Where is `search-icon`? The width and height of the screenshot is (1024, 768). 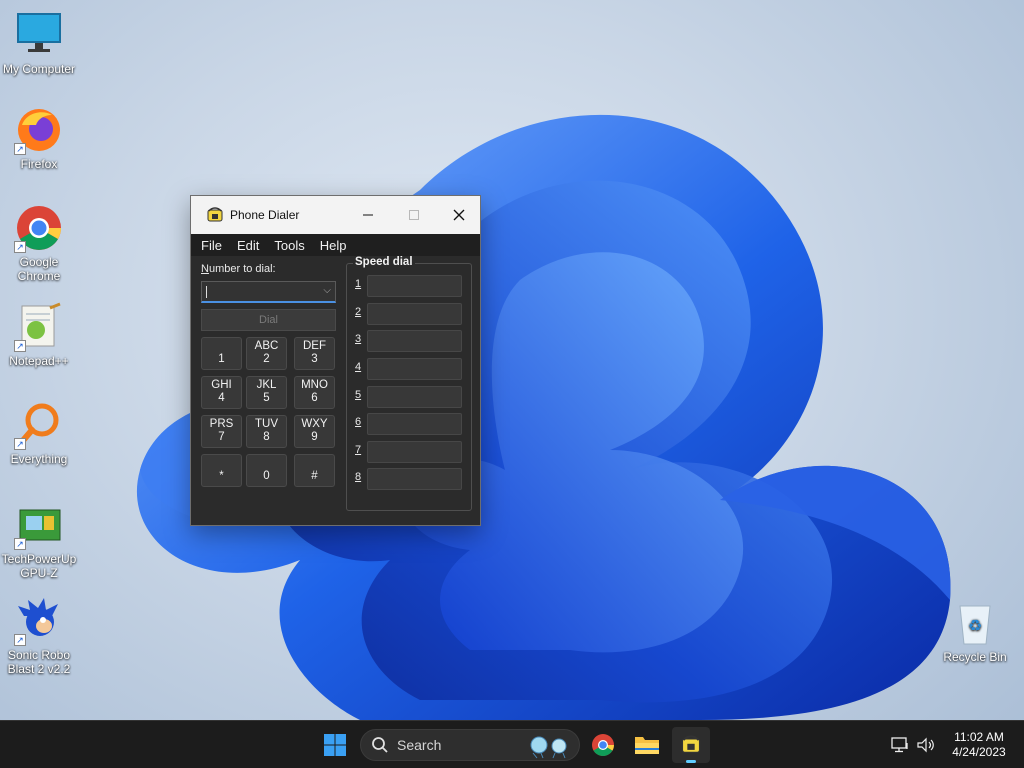
search-icon is located at coordinates (380, 745).